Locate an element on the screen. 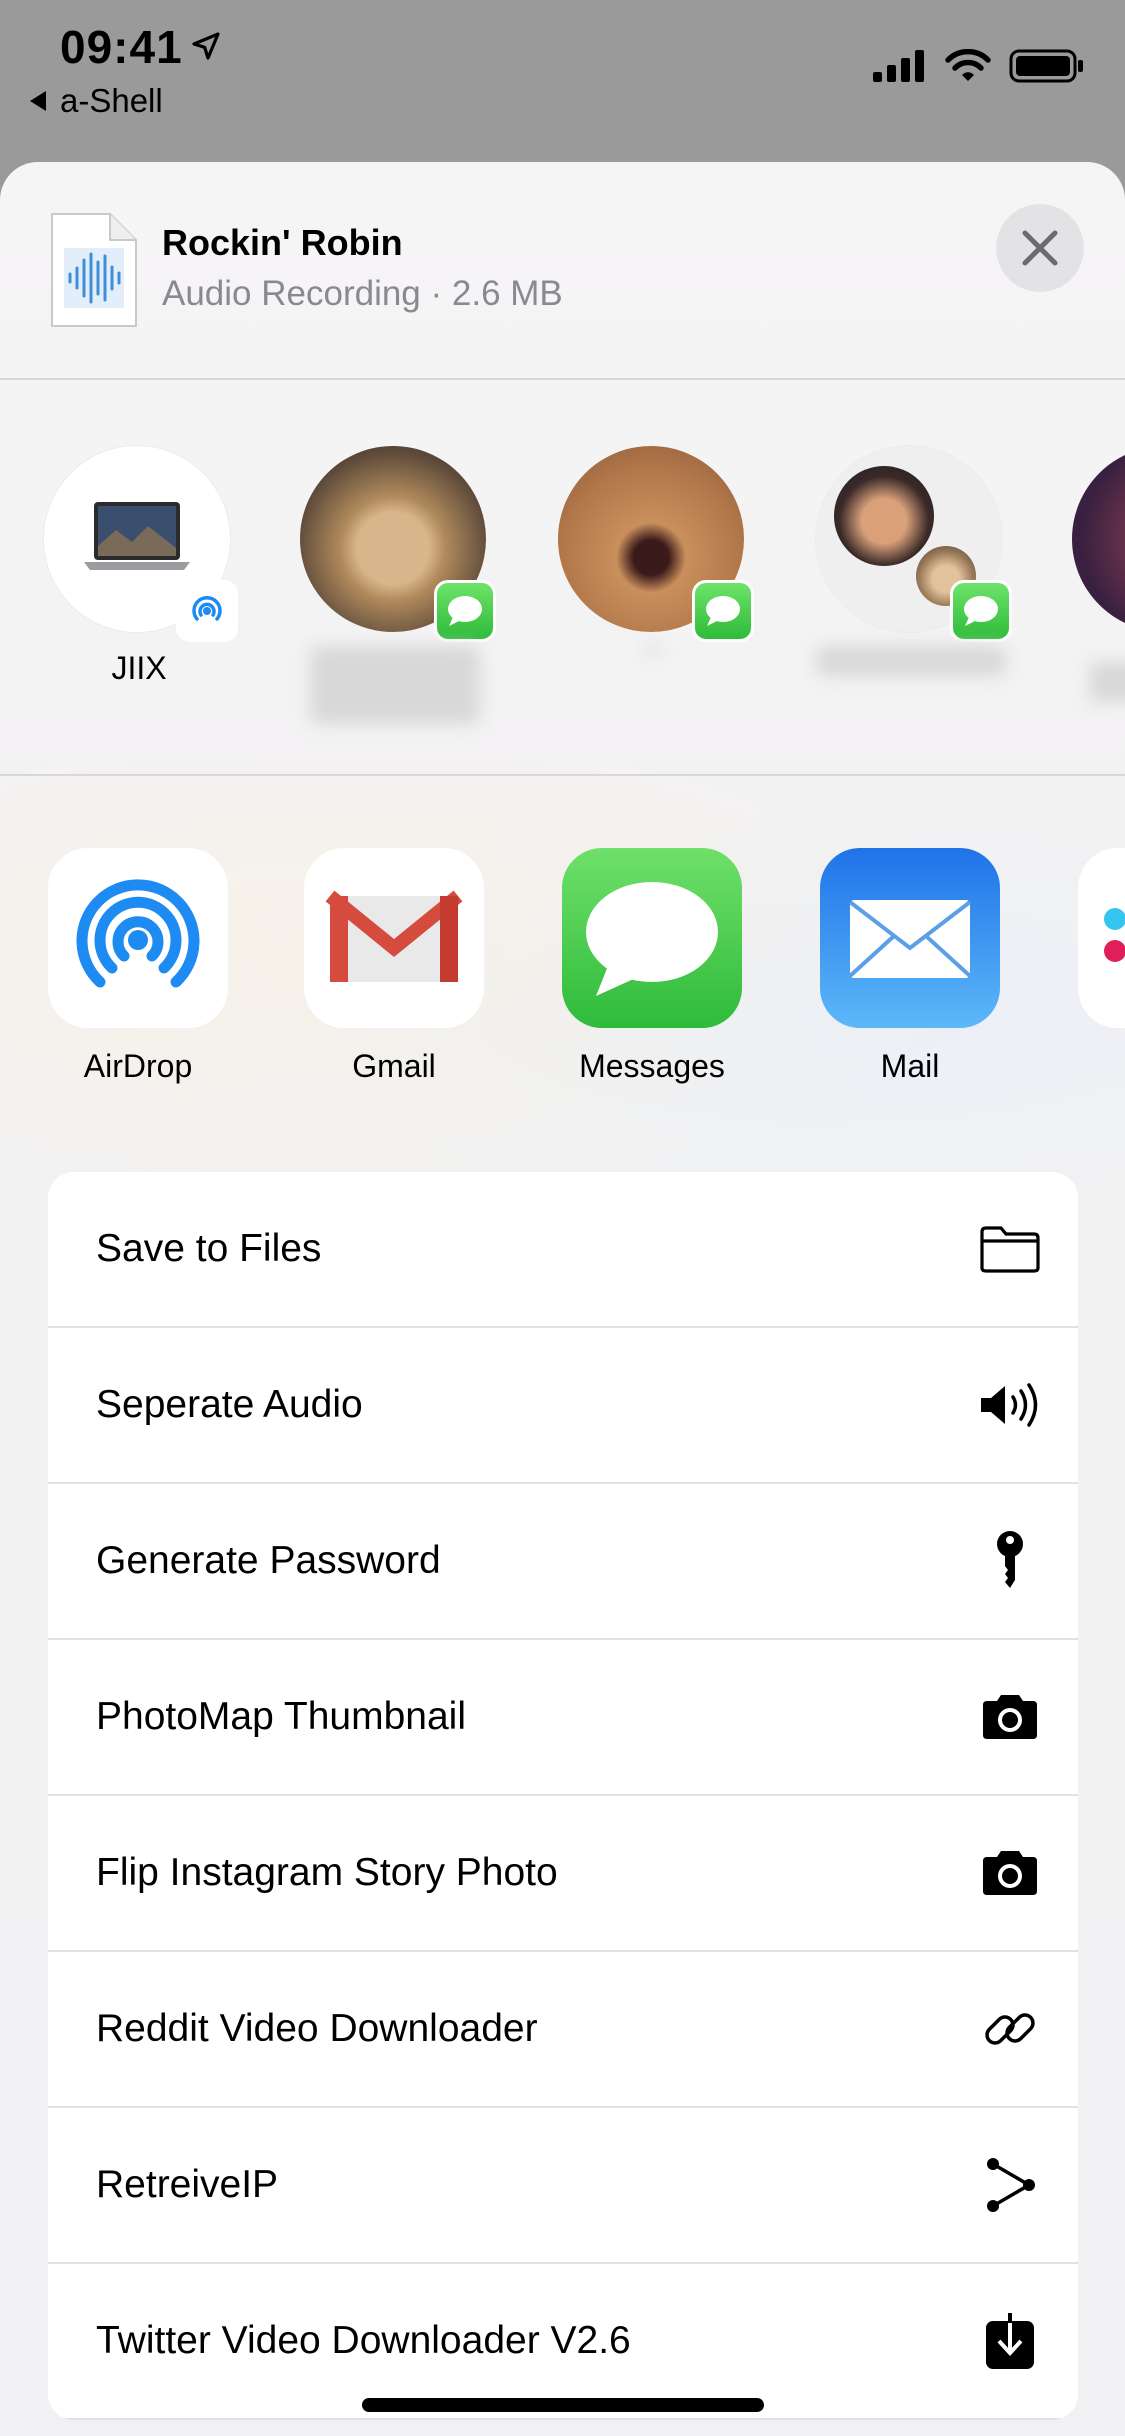 Image resolution: width=1125 pixels, height=2436 pixels. file-subtitle: Audio Recording · 2.6 MB is located at coordinates (362, 293).